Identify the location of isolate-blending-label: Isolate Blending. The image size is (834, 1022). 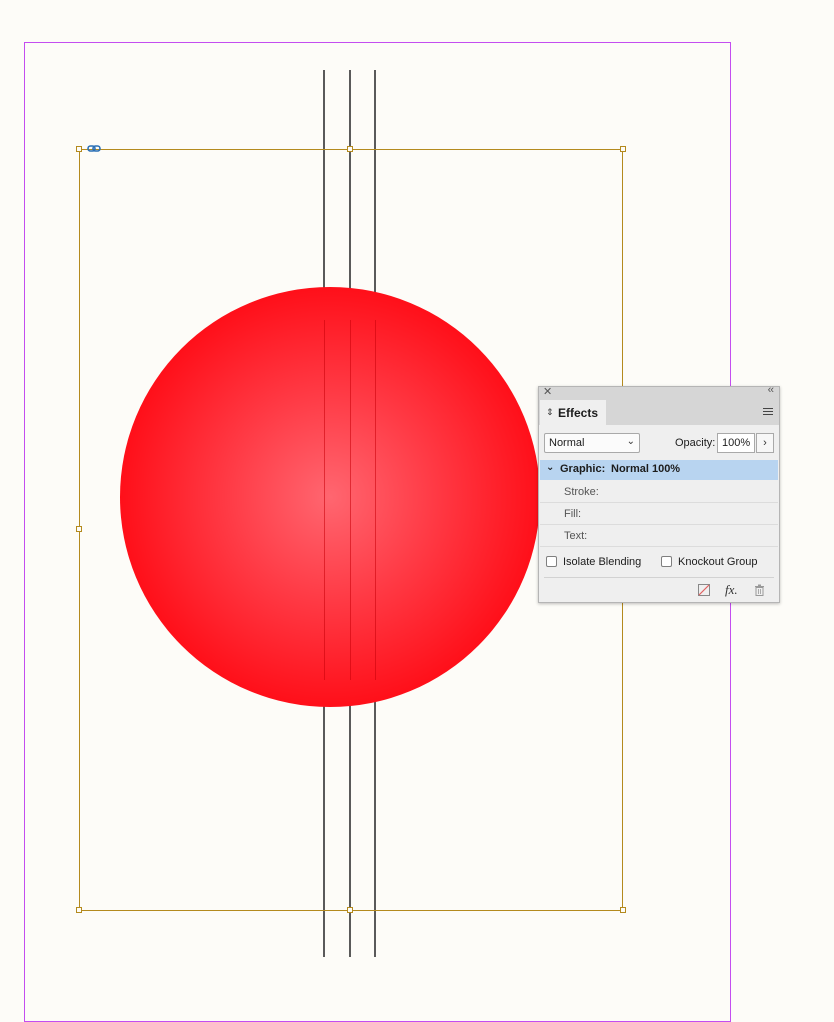
(602, 562).